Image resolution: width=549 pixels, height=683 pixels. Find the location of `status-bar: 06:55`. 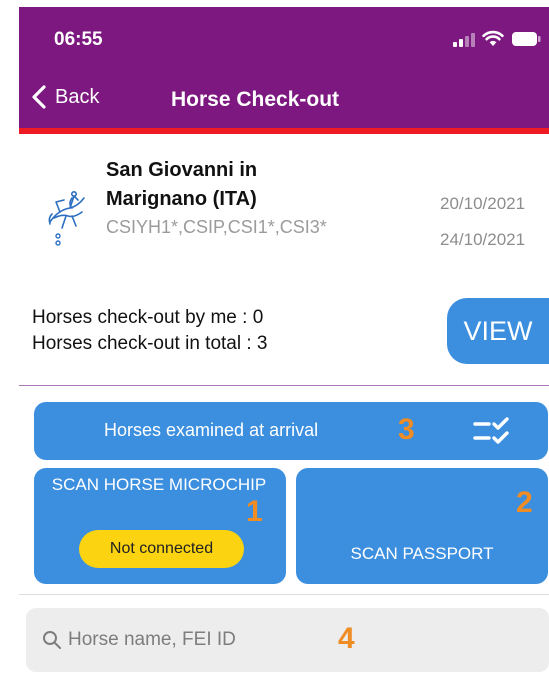

status-bar: 06:55 is located at coordinates (284, 40).